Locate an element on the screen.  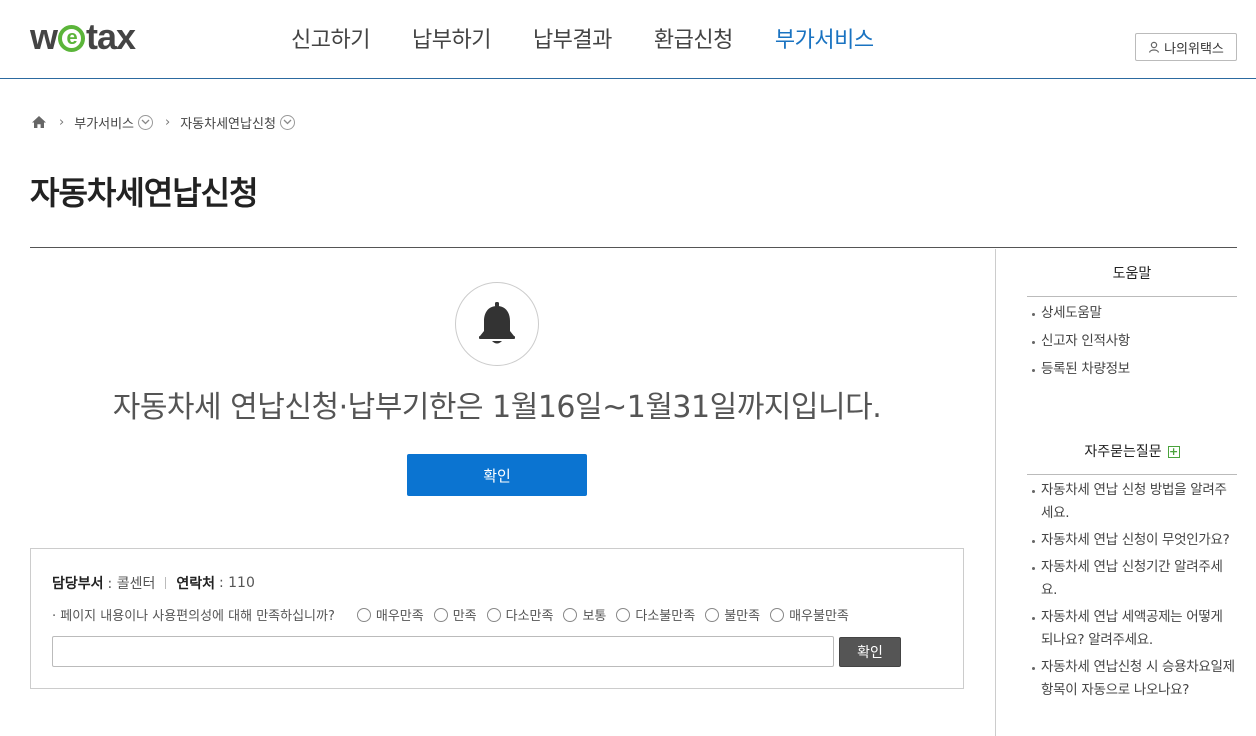
notice-message: 자동차세 연납신청·납부기한은 1월16일~1월31일까지입니다. is located at coordinates (497, 407).